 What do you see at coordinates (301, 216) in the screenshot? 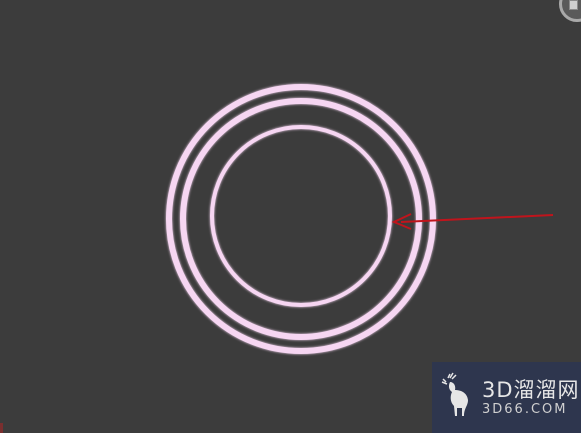
I see `inner-ring` at bounding box center [301, 216].